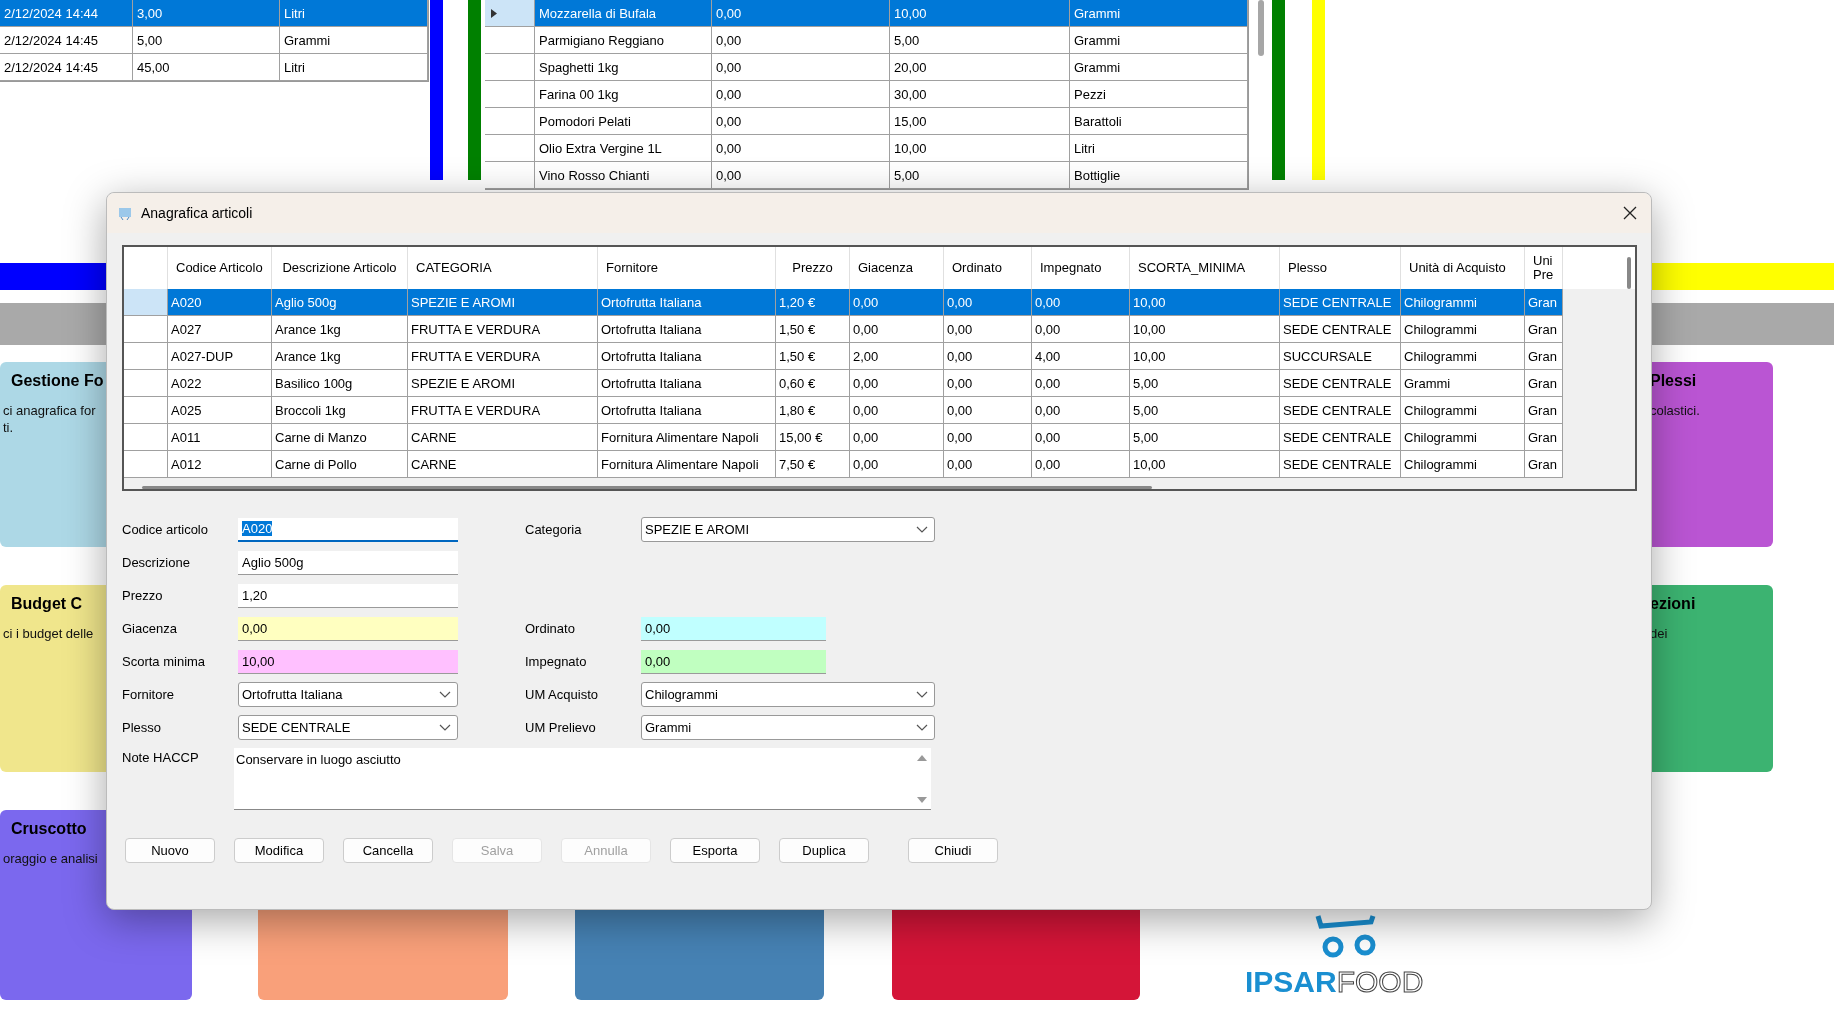 This screenshot has width=1834, height=1011. Describe the element at coordinates (1334, 982) in the screenshot. I see `logo-text: IPSARFOOD` at that location.